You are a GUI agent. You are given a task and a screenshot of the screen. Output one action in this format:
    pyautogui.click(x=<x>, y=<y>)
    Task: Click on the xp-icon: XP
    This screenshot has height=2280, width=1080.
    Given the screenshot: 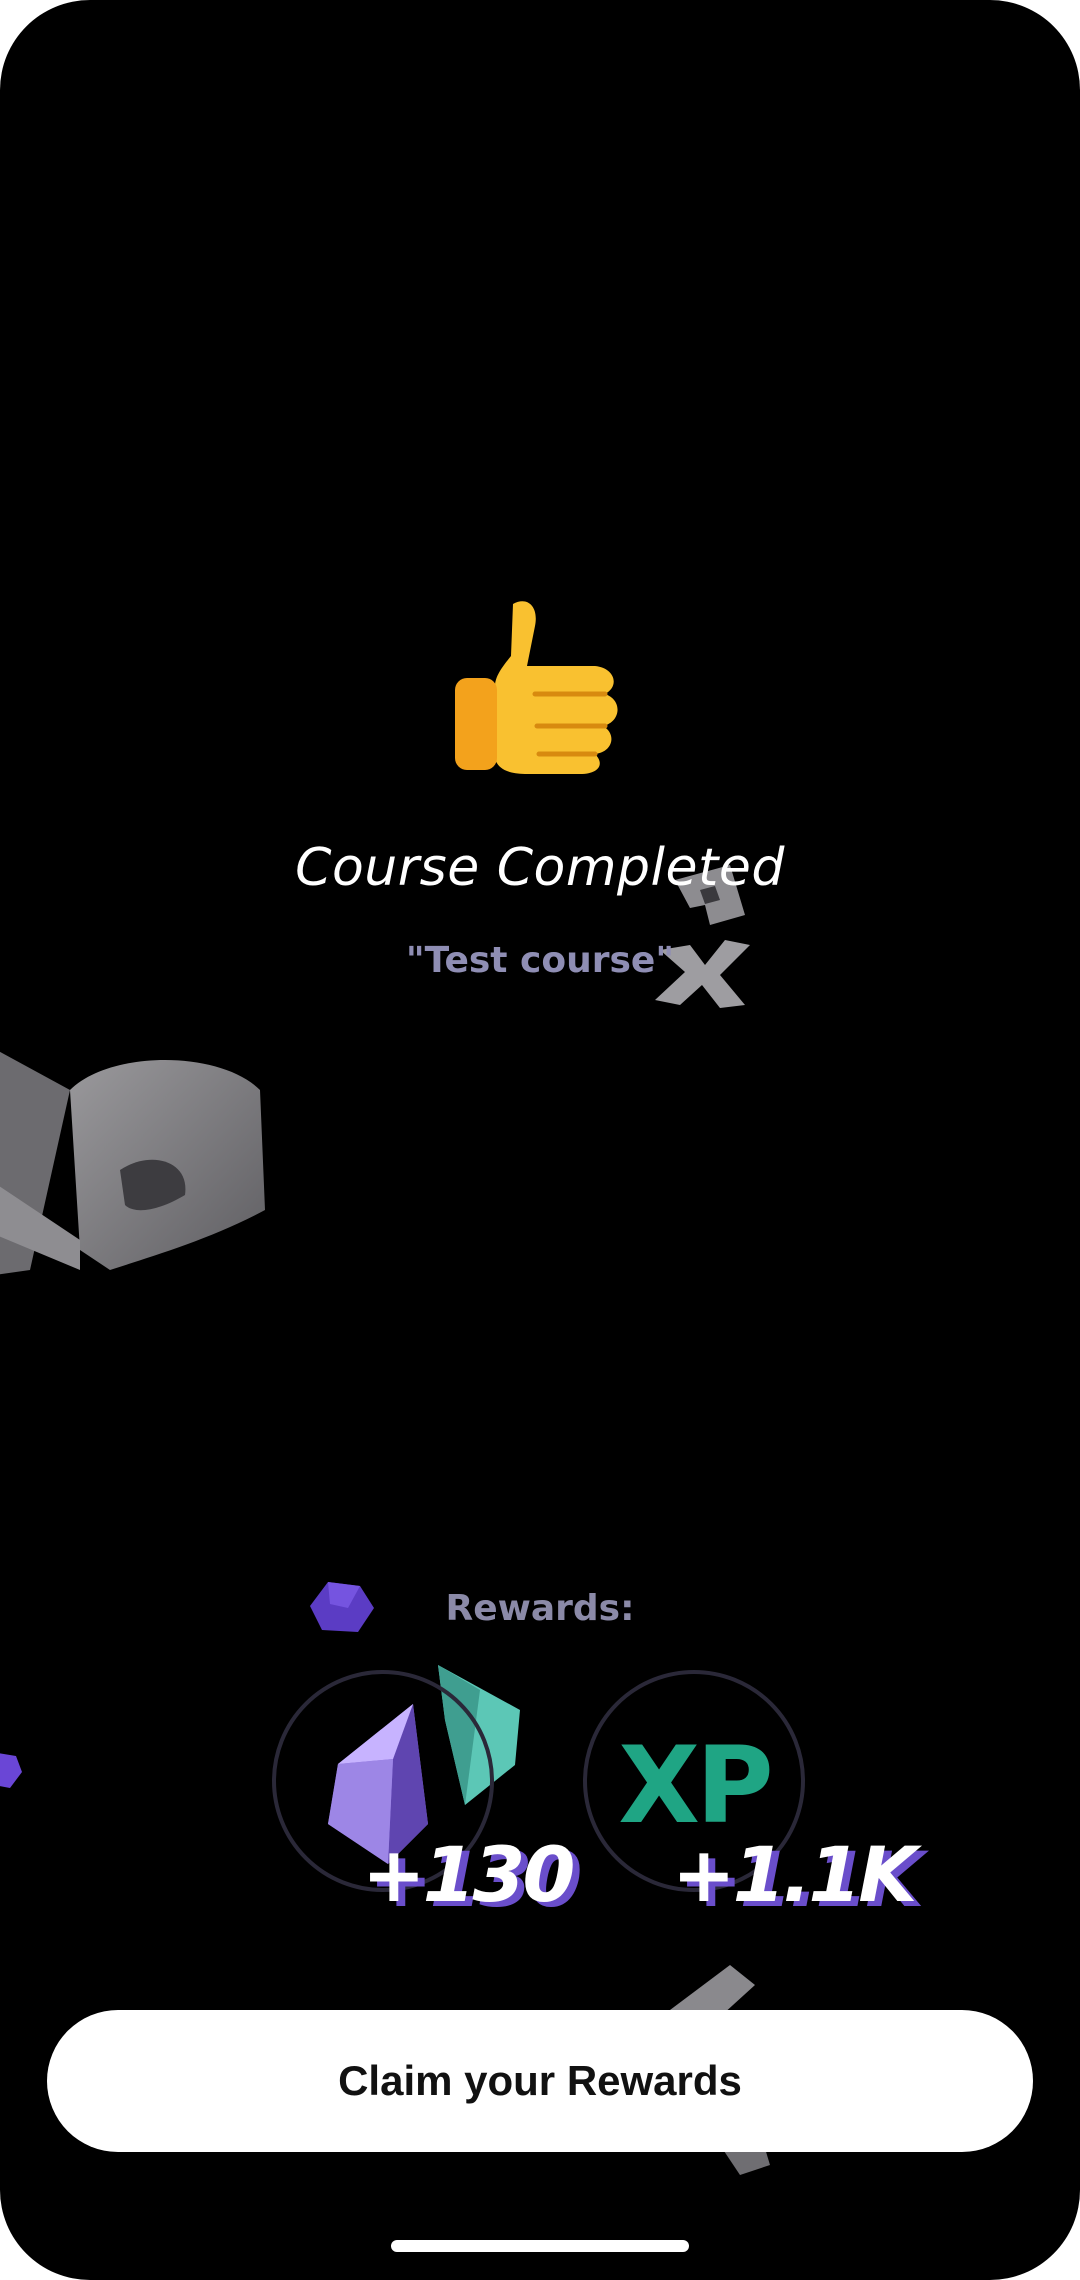 What is the action you would take?
    pyautogui.click(x=695, y=1785)
    